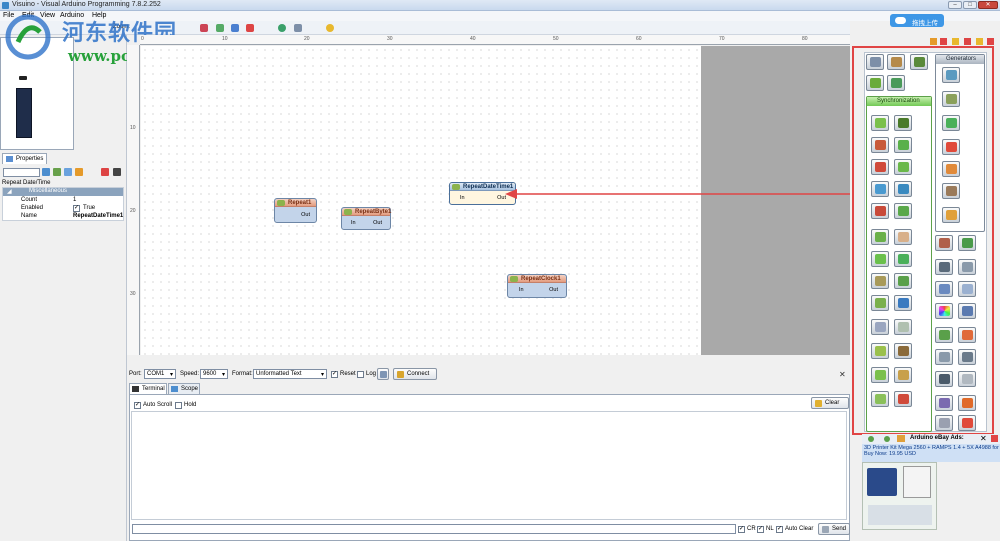  I want to click on port-value: COM1, so click(156, 374).